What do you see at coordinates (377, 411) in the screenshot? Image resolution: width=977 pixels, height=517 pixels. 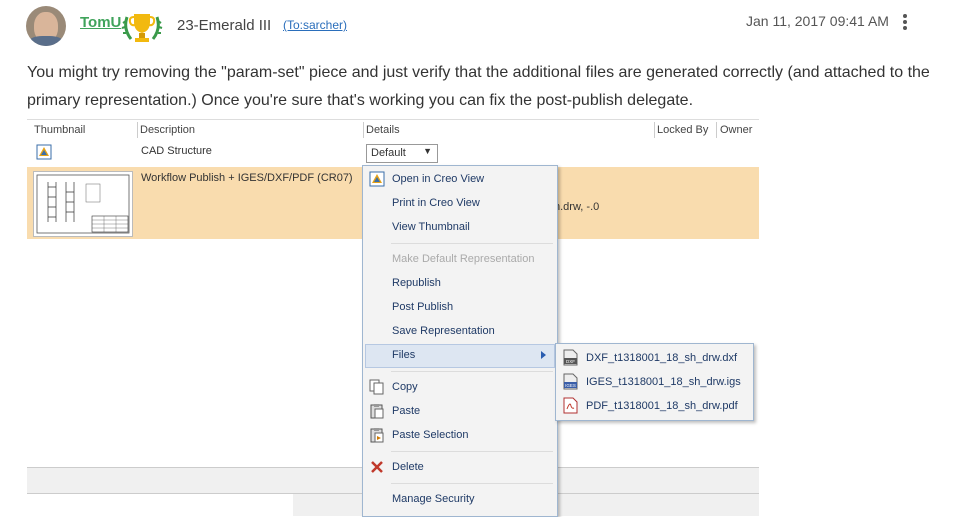 I see `paste-icon` at bounding box center [377, 411].